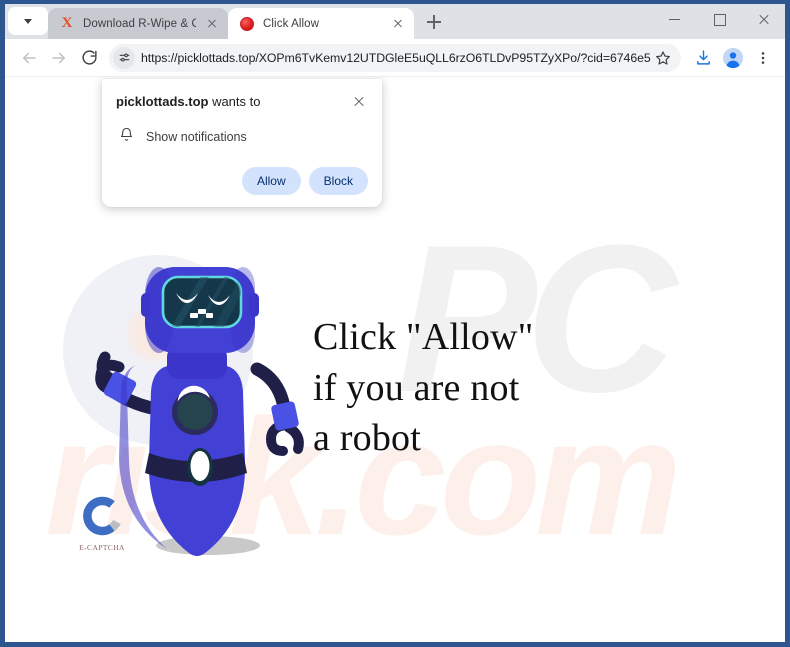 The image size is (790, 647). What do you see at coordinates (675, 19) in the screenshot?
I see `minimize-icon` at bounding box center [675, 19].